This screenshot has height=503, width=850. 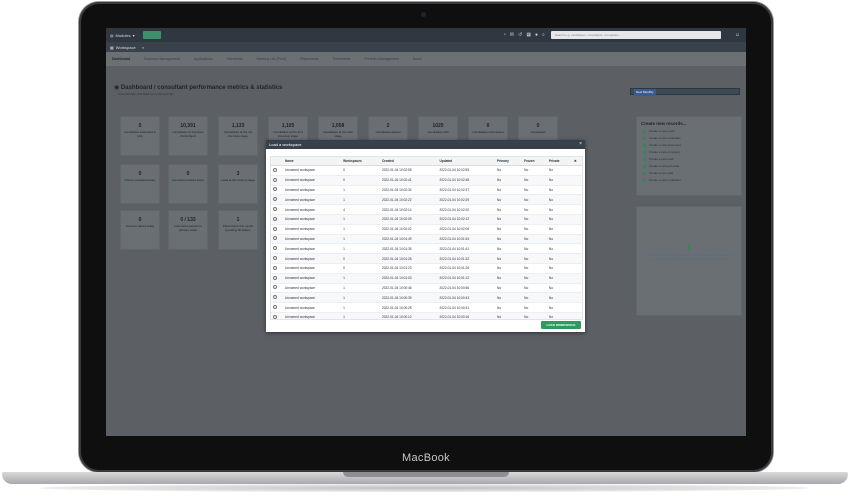 I want to click on calendar-icon: ▦, so click(x=528, y=35).